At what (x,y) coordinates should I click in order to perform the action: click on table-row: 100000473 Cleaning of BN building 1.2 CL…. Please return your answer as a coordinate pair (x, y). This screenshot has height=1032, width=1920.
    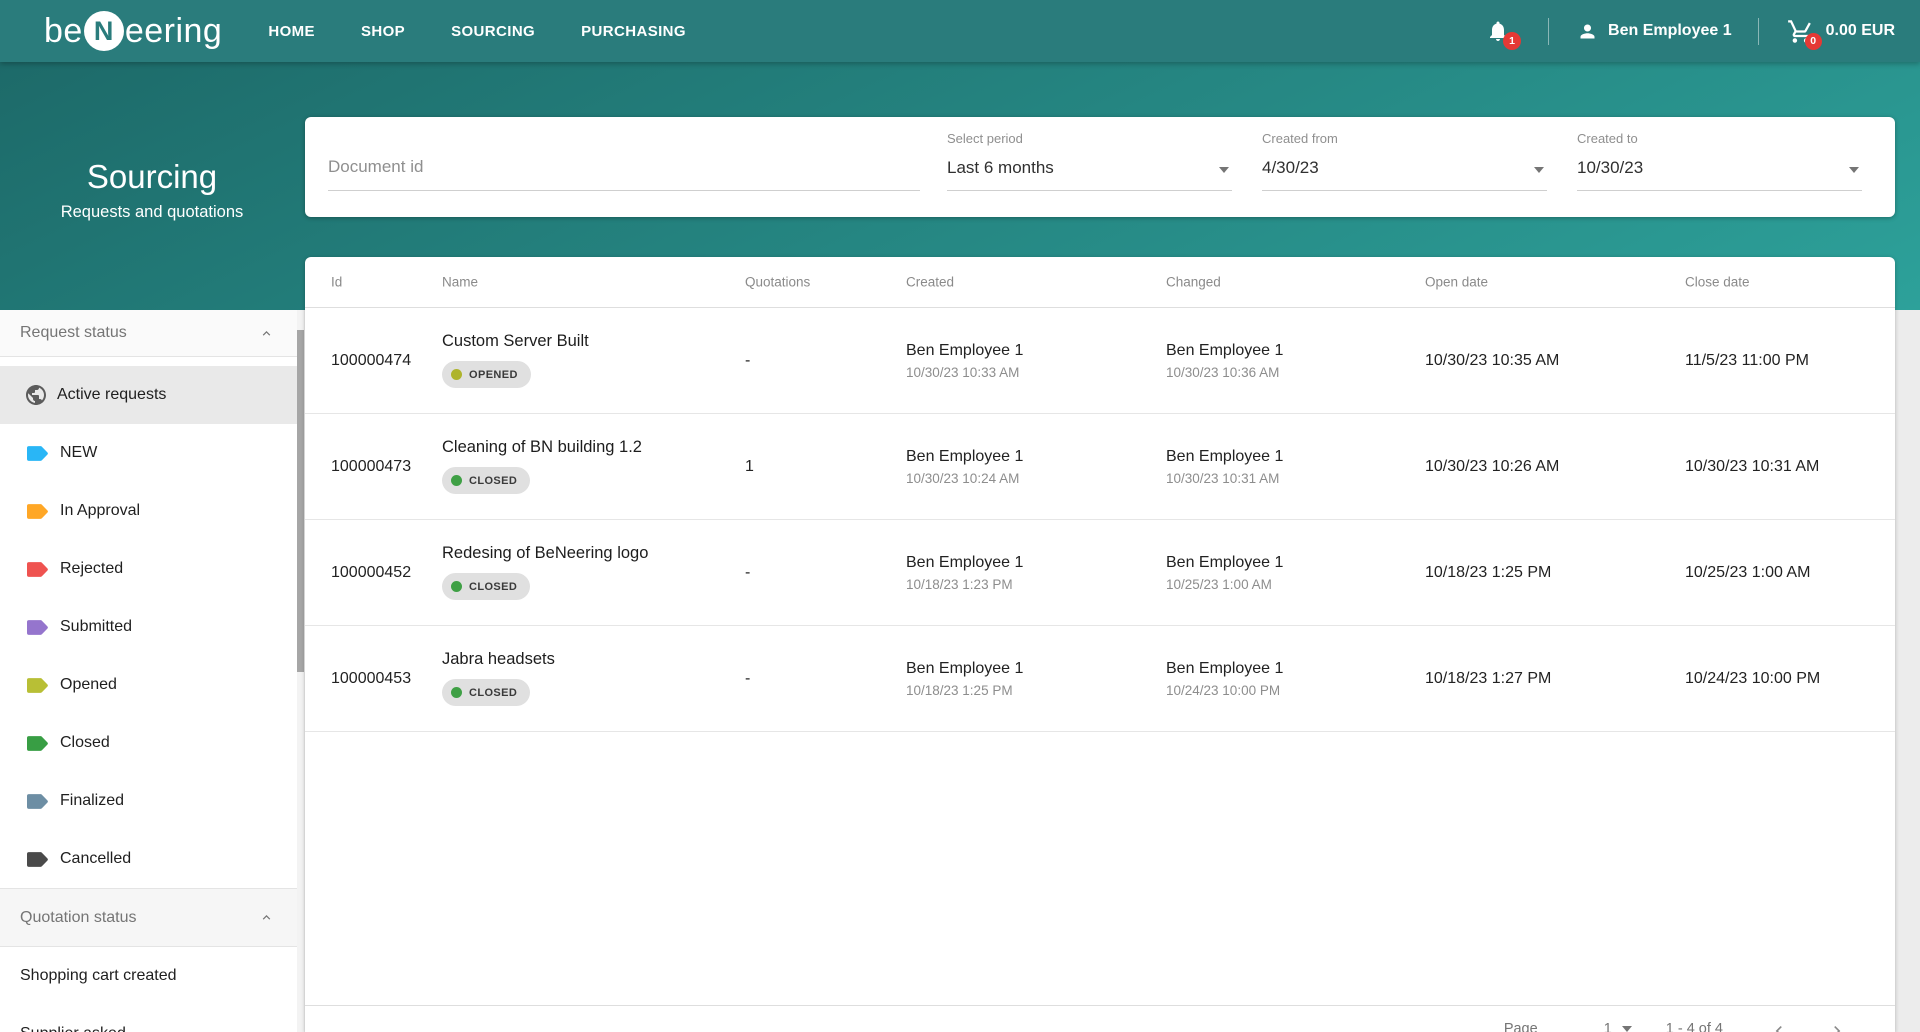
    Looking at the image, I should click on (1100, 467).